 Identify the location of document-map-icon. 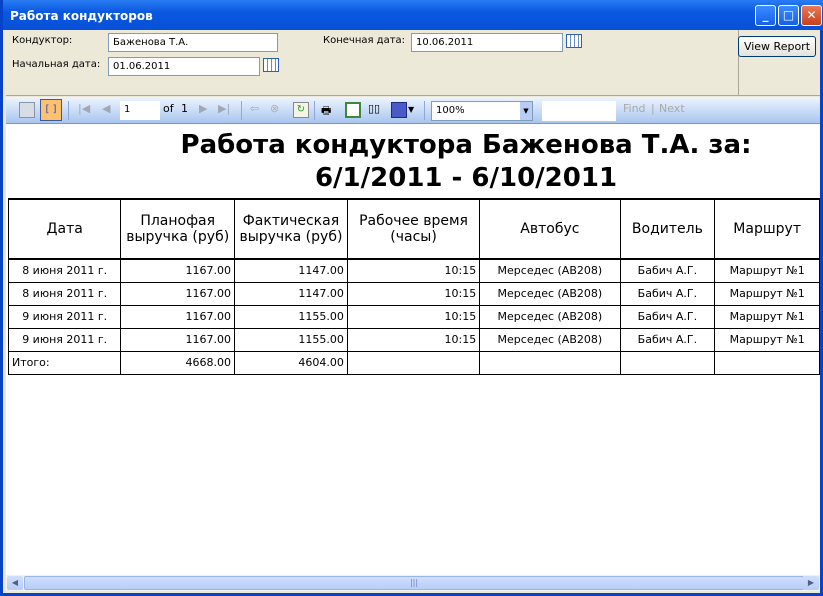
(27, 110).